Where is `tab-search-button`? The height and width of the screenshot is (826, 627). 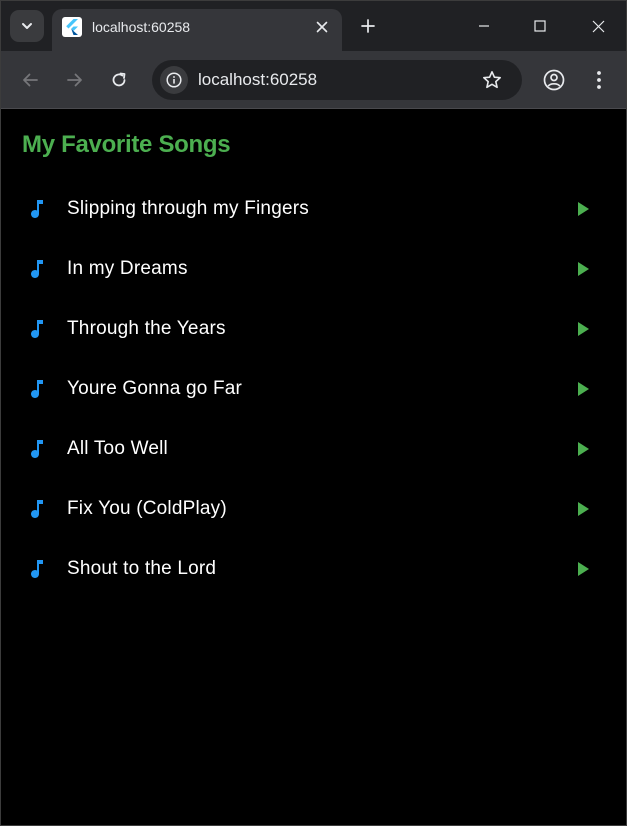 tab-search-button is located at coordinates (27, 26).